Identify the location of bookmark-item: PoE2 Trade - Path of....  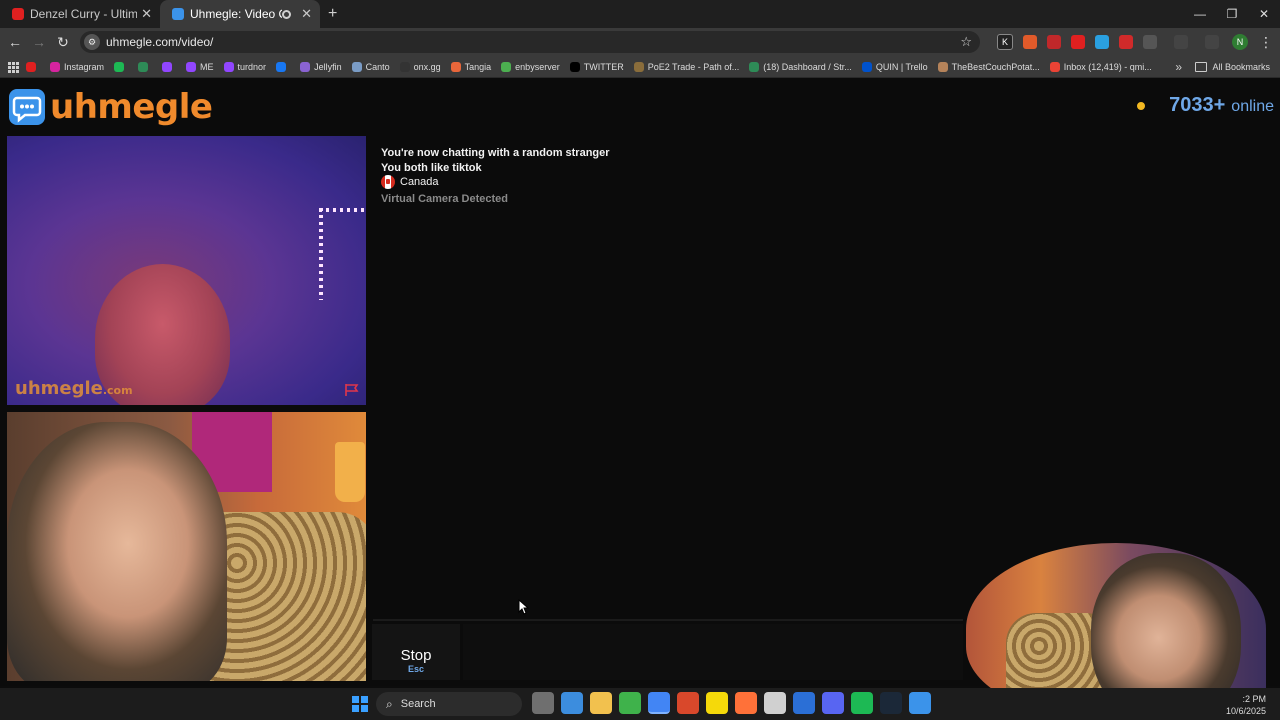
(686, 66).